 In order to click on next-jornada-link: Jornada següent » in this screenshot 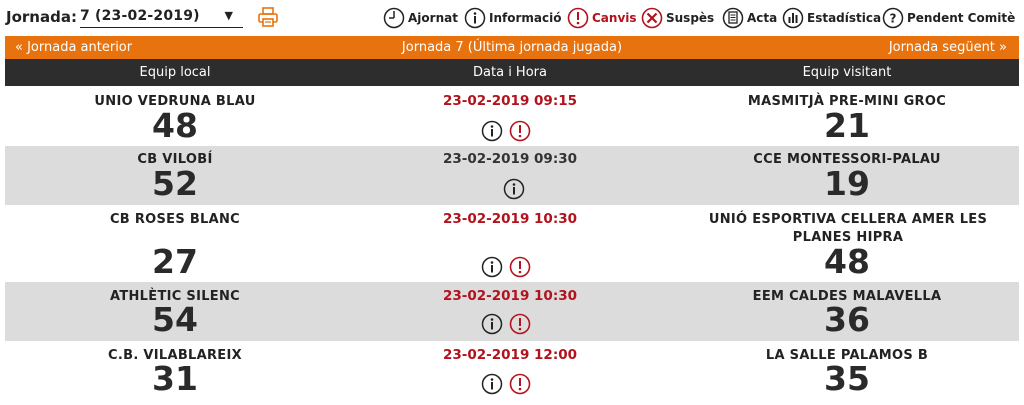, I will do `click(948, 47)`.